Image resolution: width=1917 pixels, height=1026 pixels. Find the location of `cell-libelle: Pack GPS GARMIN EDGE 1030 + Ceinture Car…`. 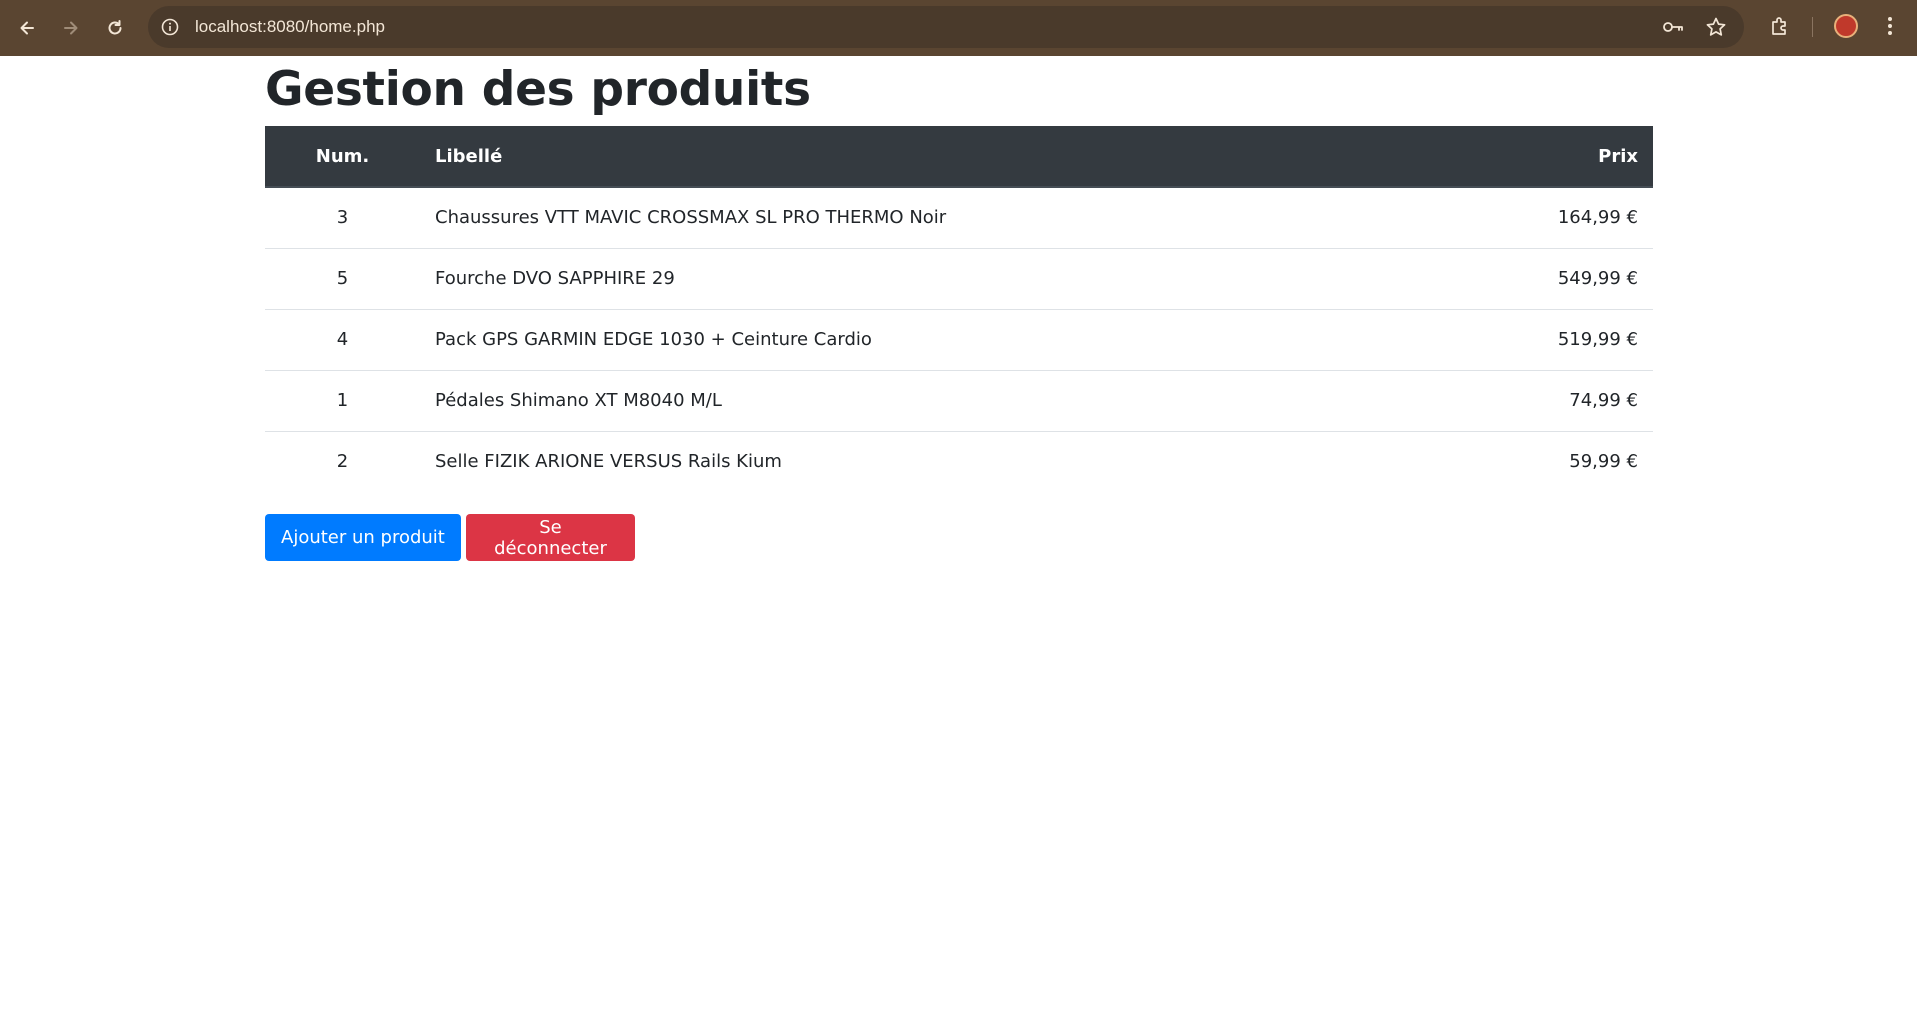

cell-libelle: Pack GPS GARMIN EDGE 1030 + Ceinture Car… is located at coordinates (653, 339).